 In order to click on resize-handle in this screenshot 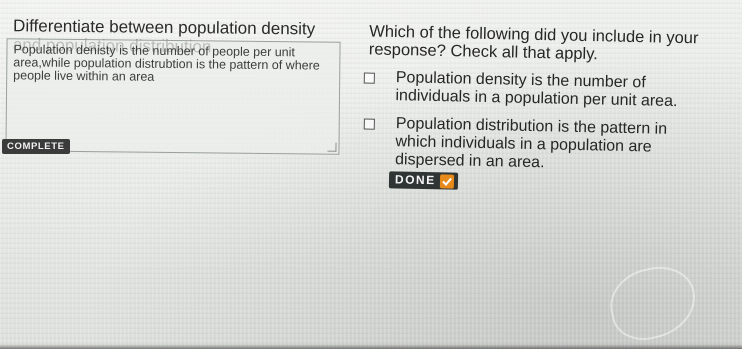, I will do `click(332, 147)`.